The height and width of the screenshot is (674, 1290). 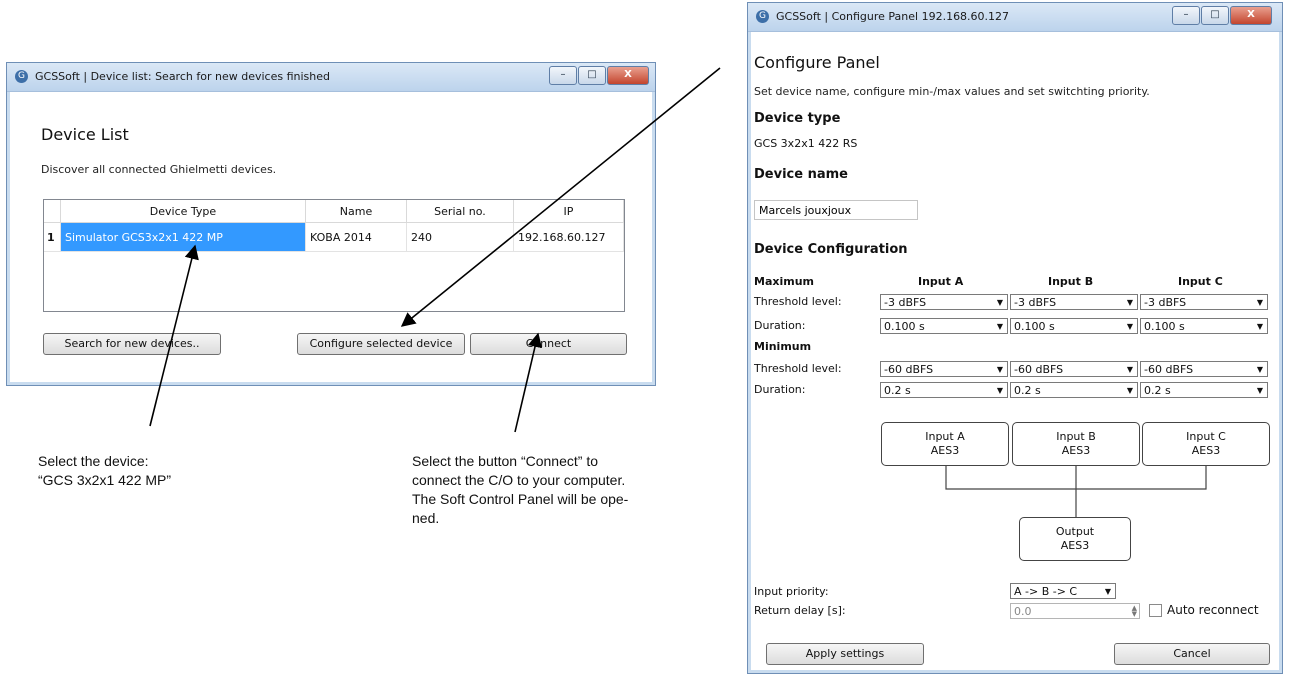 I want to click on note-line: ned., so click(x=426, y=518).